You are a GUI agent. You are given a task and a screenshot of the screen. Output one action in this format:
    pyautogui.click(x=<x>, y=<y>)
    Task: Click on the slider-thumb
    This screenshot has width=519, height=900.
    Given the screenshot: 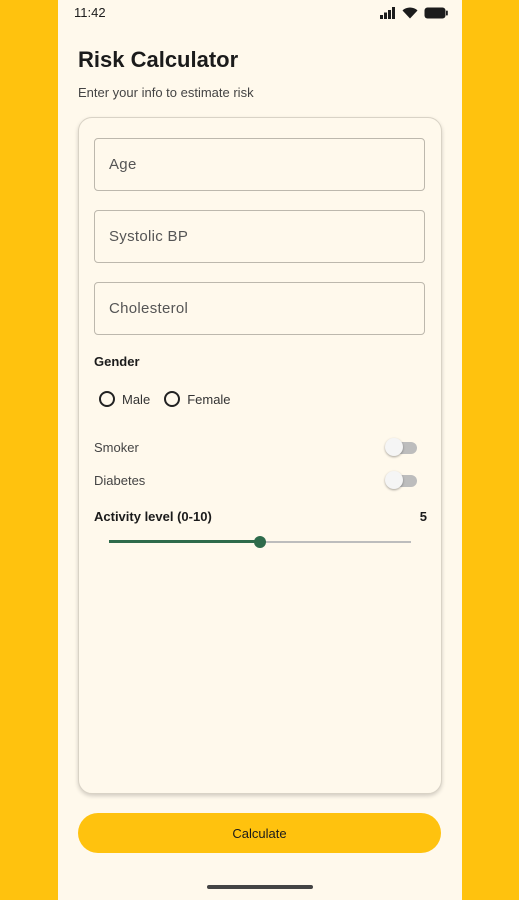 What is the action you would take?
    pyautogui.click(x=260, y=542)
    